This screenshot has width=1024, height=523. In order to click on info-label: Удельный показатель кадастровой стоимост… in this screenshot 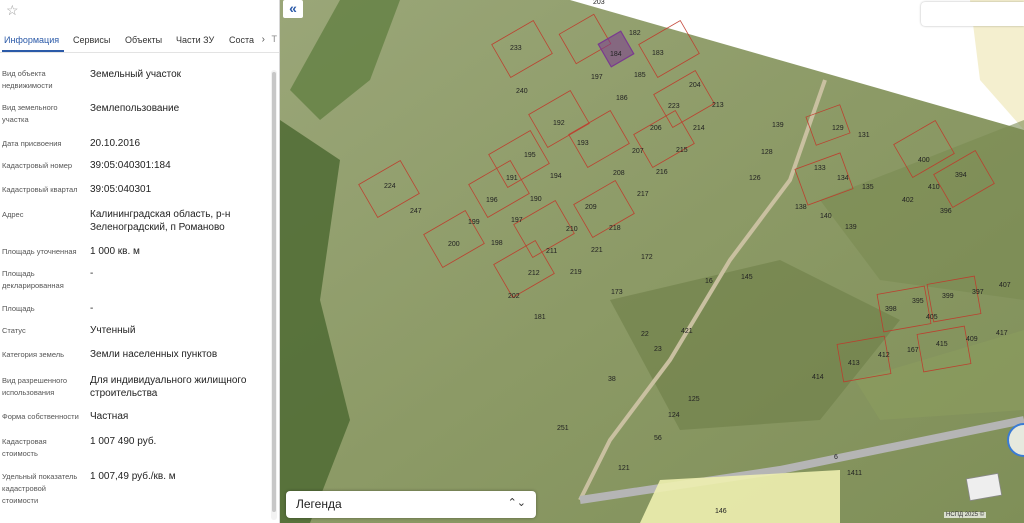, I will do `click(40, 488)`.